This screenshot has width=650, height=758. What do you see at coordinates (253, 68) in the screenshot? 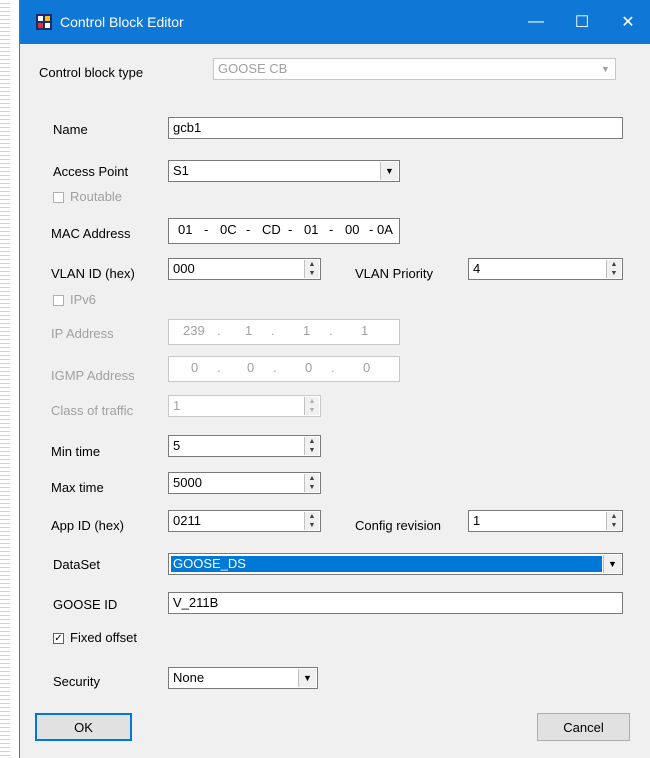
I see `control-block-type-value: GOOSE CB` at bounding box center [253, 68].